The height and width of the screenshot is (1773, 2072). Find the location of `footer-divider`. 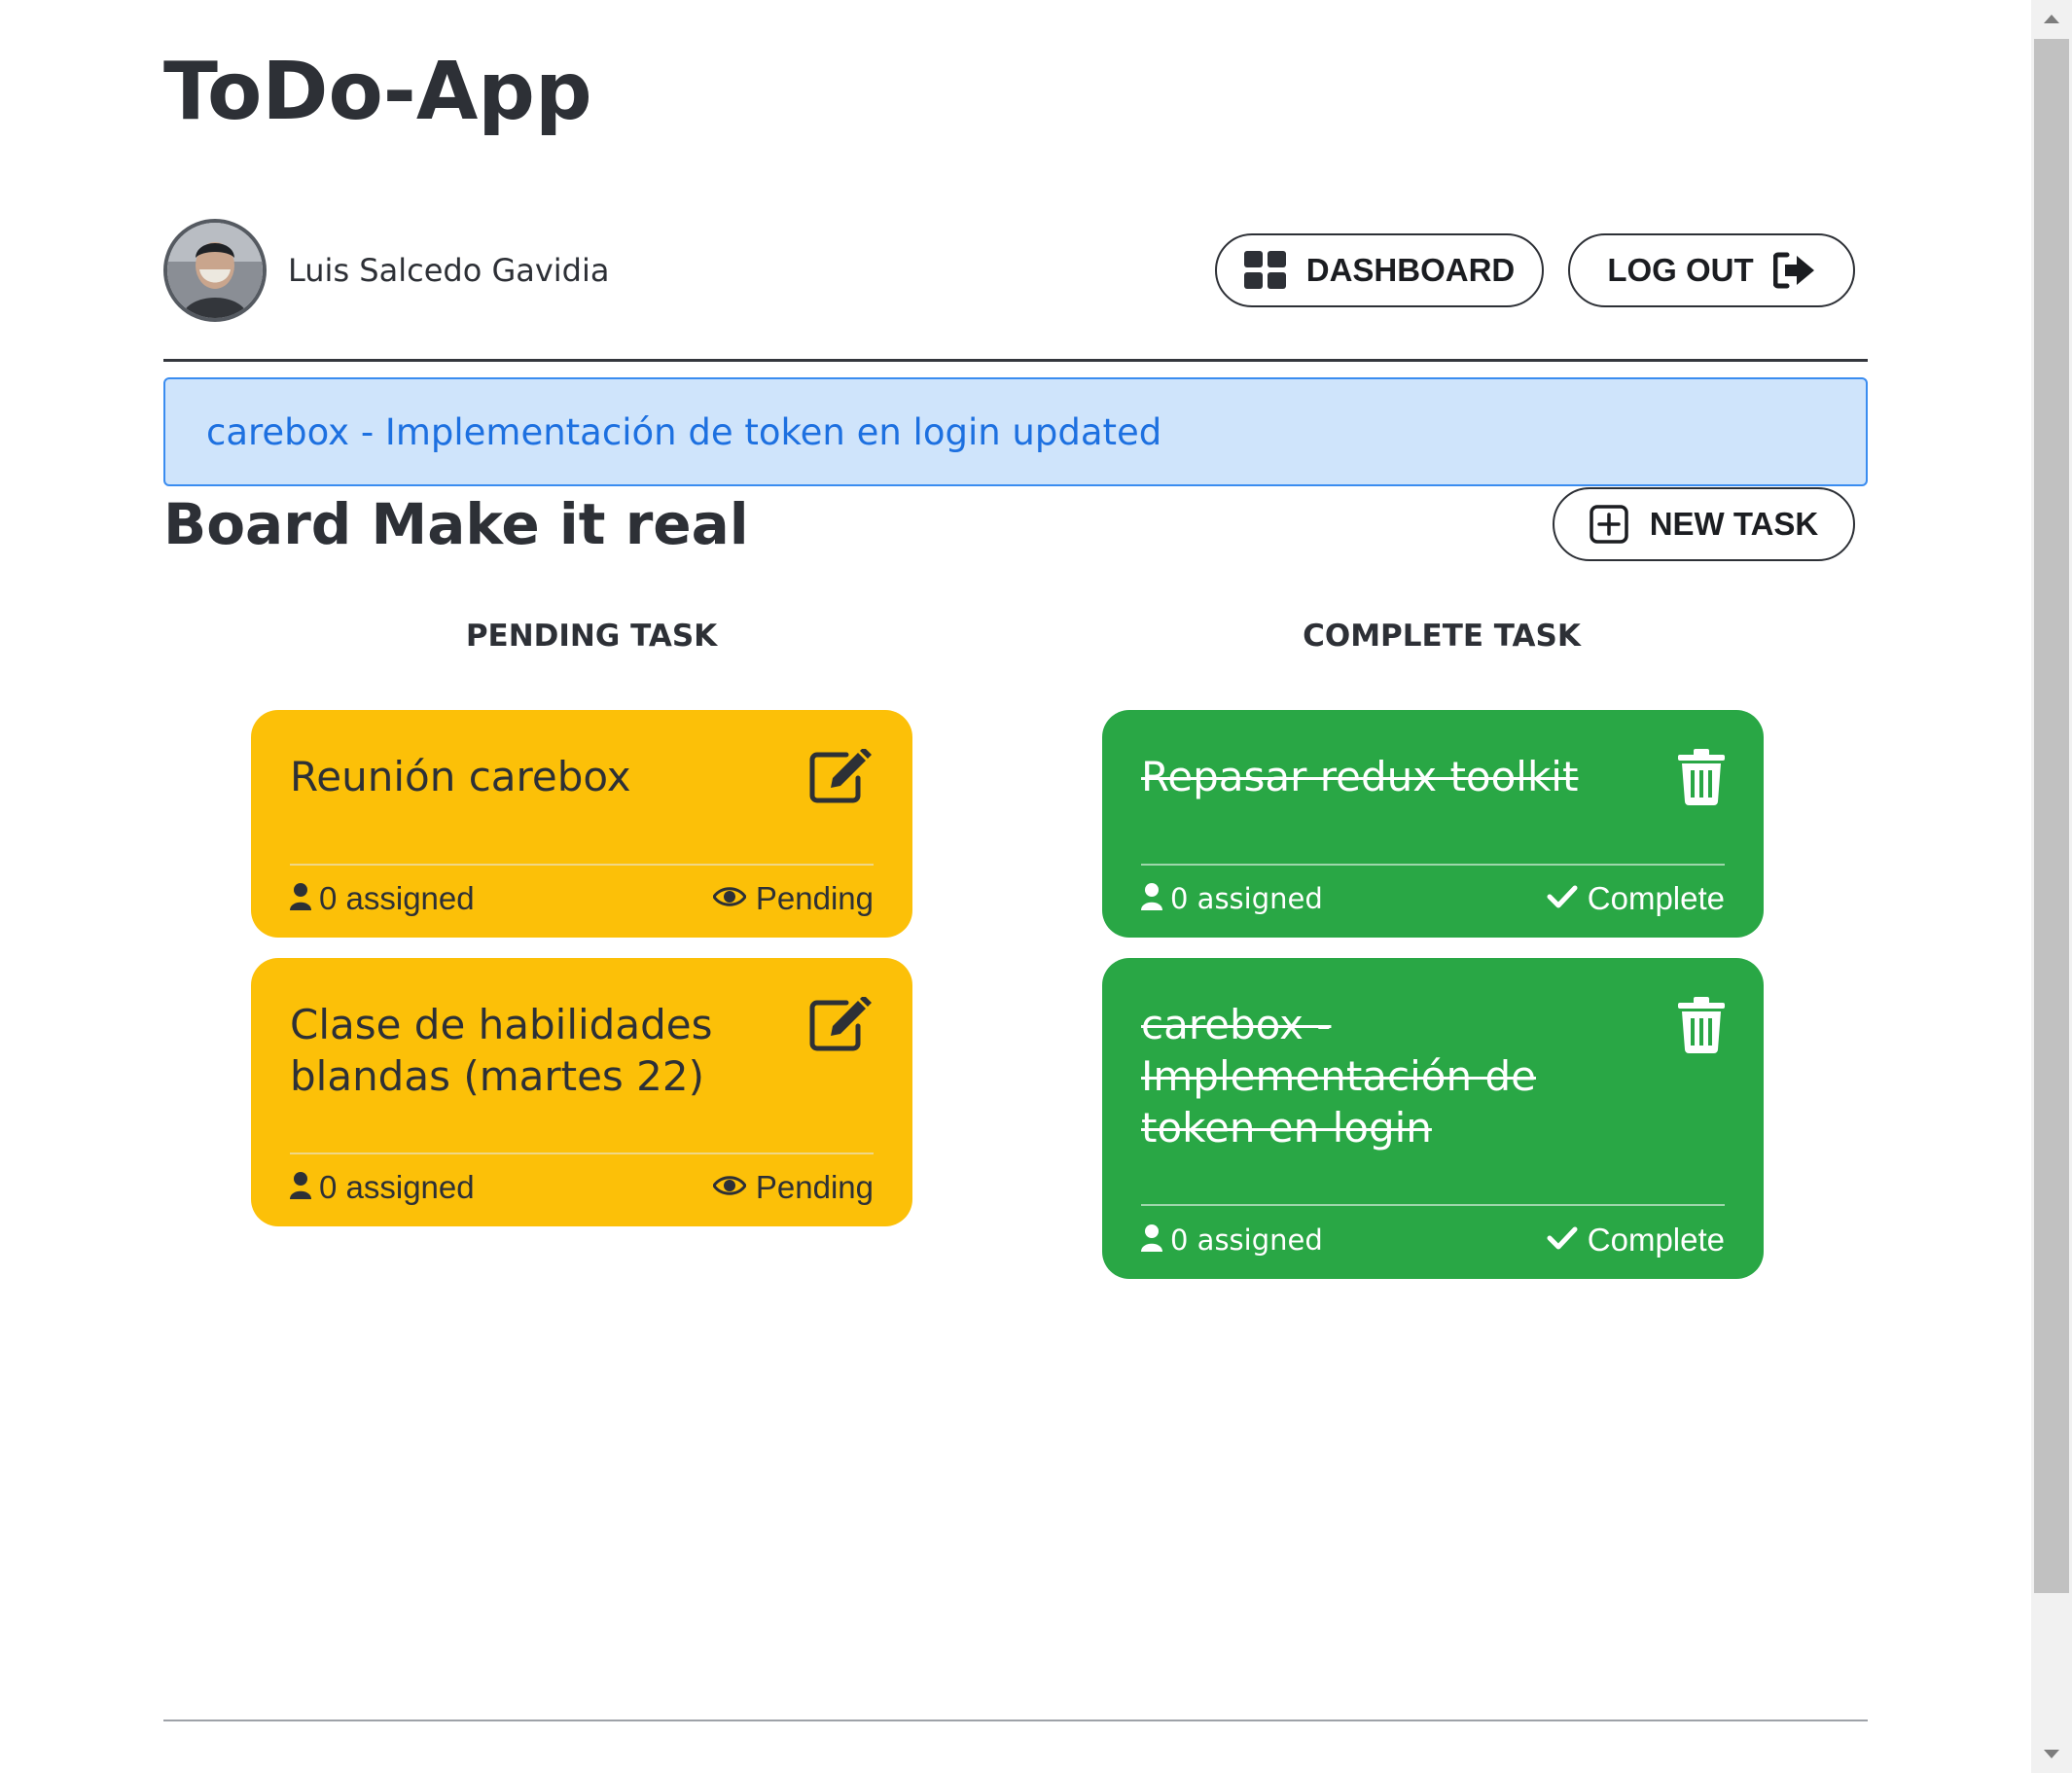

footer-divider is located at coordinates (1016, 1720).